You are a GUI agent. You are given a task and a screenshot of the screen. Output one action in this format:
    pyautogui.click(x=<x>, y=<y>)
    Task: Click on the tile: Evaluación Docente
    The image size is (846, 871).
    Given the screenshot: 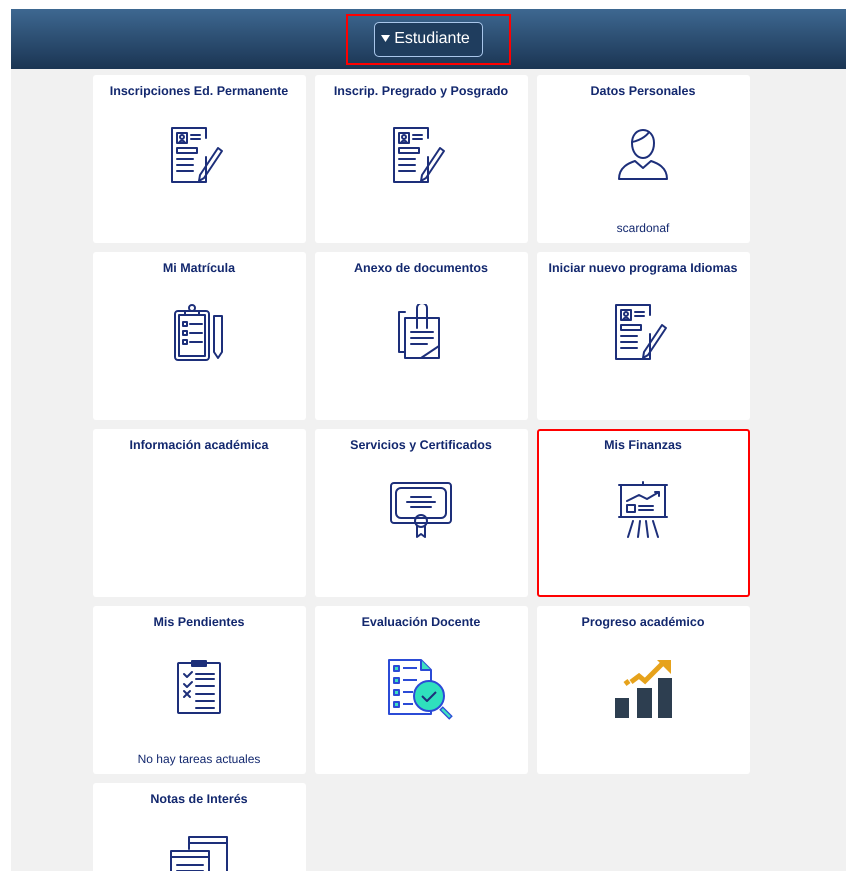 What is the action you would take?
    pyautogui.click(x=421, y=690)
    